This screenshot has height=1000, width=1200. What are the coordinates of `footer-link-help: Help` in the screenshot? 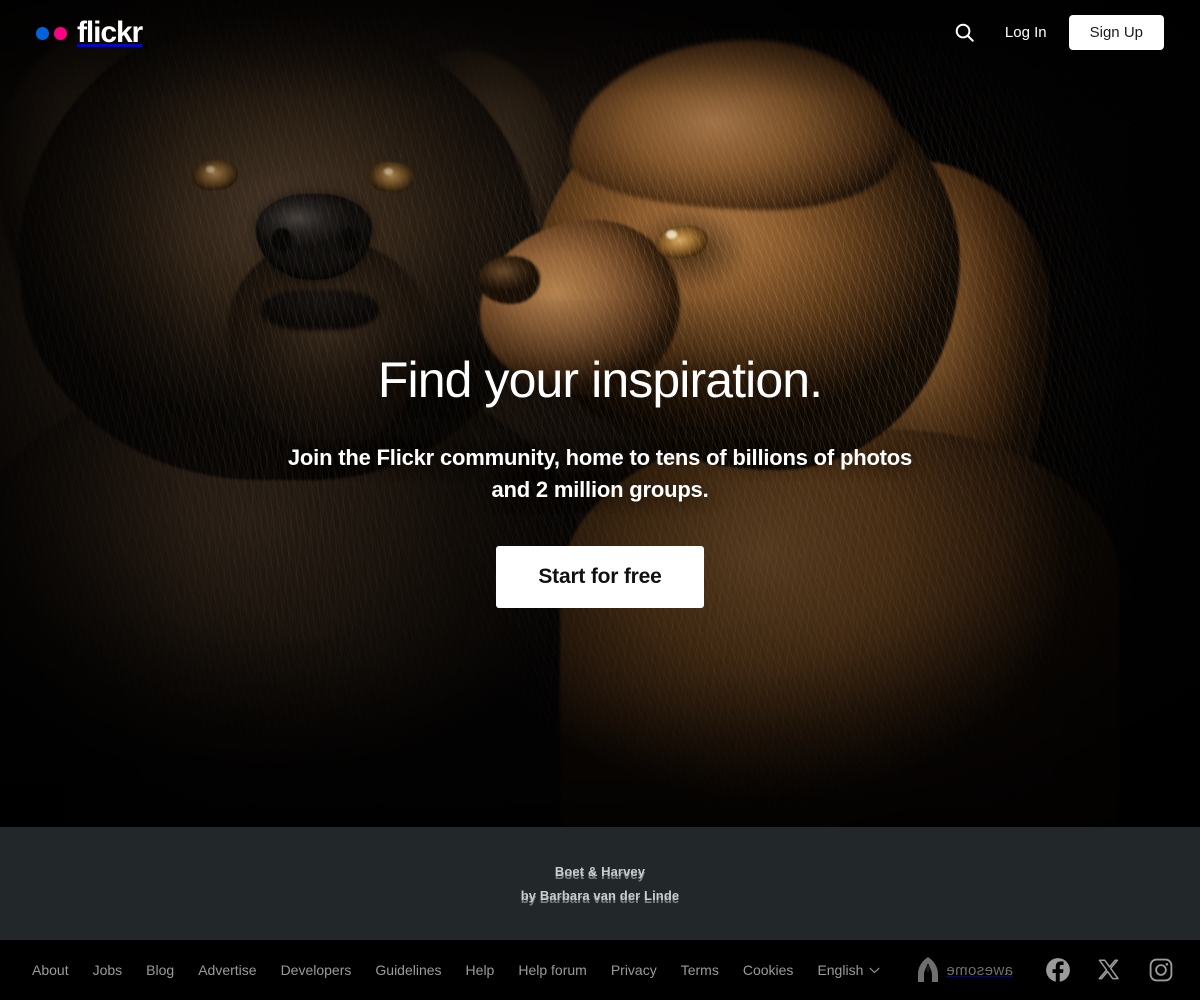 It's located at (480, 970).